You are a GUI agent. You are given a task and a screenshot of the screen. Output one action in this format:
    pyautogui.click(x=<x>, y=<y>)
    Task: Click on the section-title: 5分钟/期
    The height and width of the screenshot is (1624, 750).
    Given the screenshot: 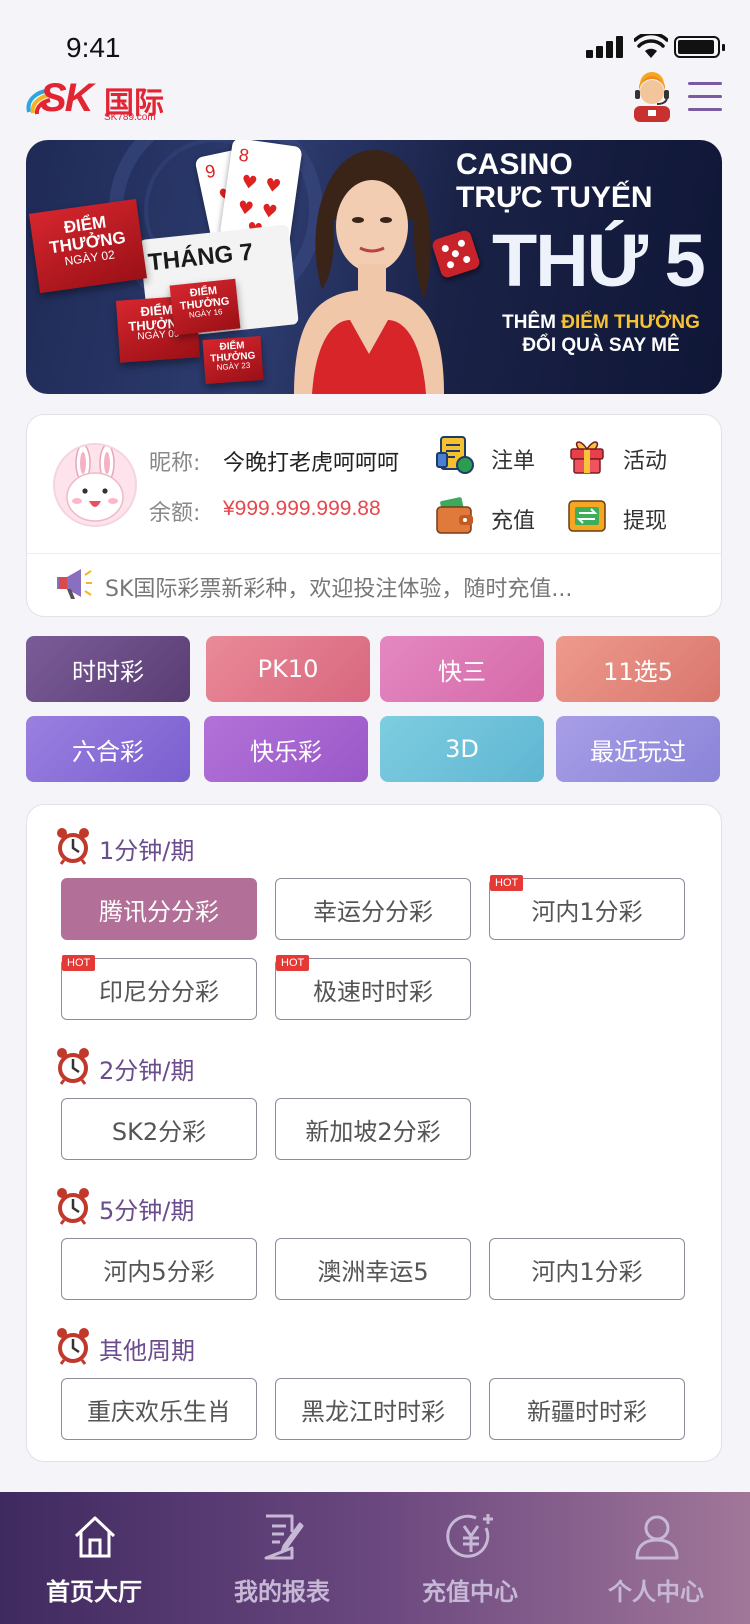 What is the action you would take?
    pyautogui.click(x=147, y=1211)
    